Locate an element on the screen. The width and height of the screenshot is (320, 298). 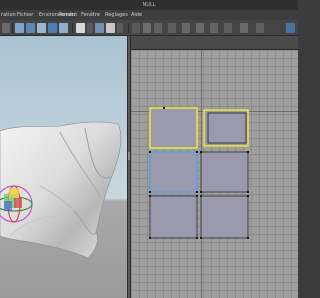
window-title: NULL is located at coordinates (149, 5).